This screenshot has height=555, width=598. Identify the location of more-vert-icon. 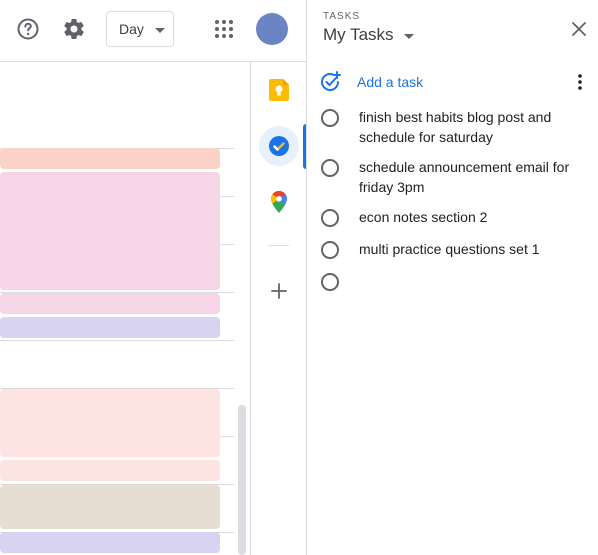
(580, 82).